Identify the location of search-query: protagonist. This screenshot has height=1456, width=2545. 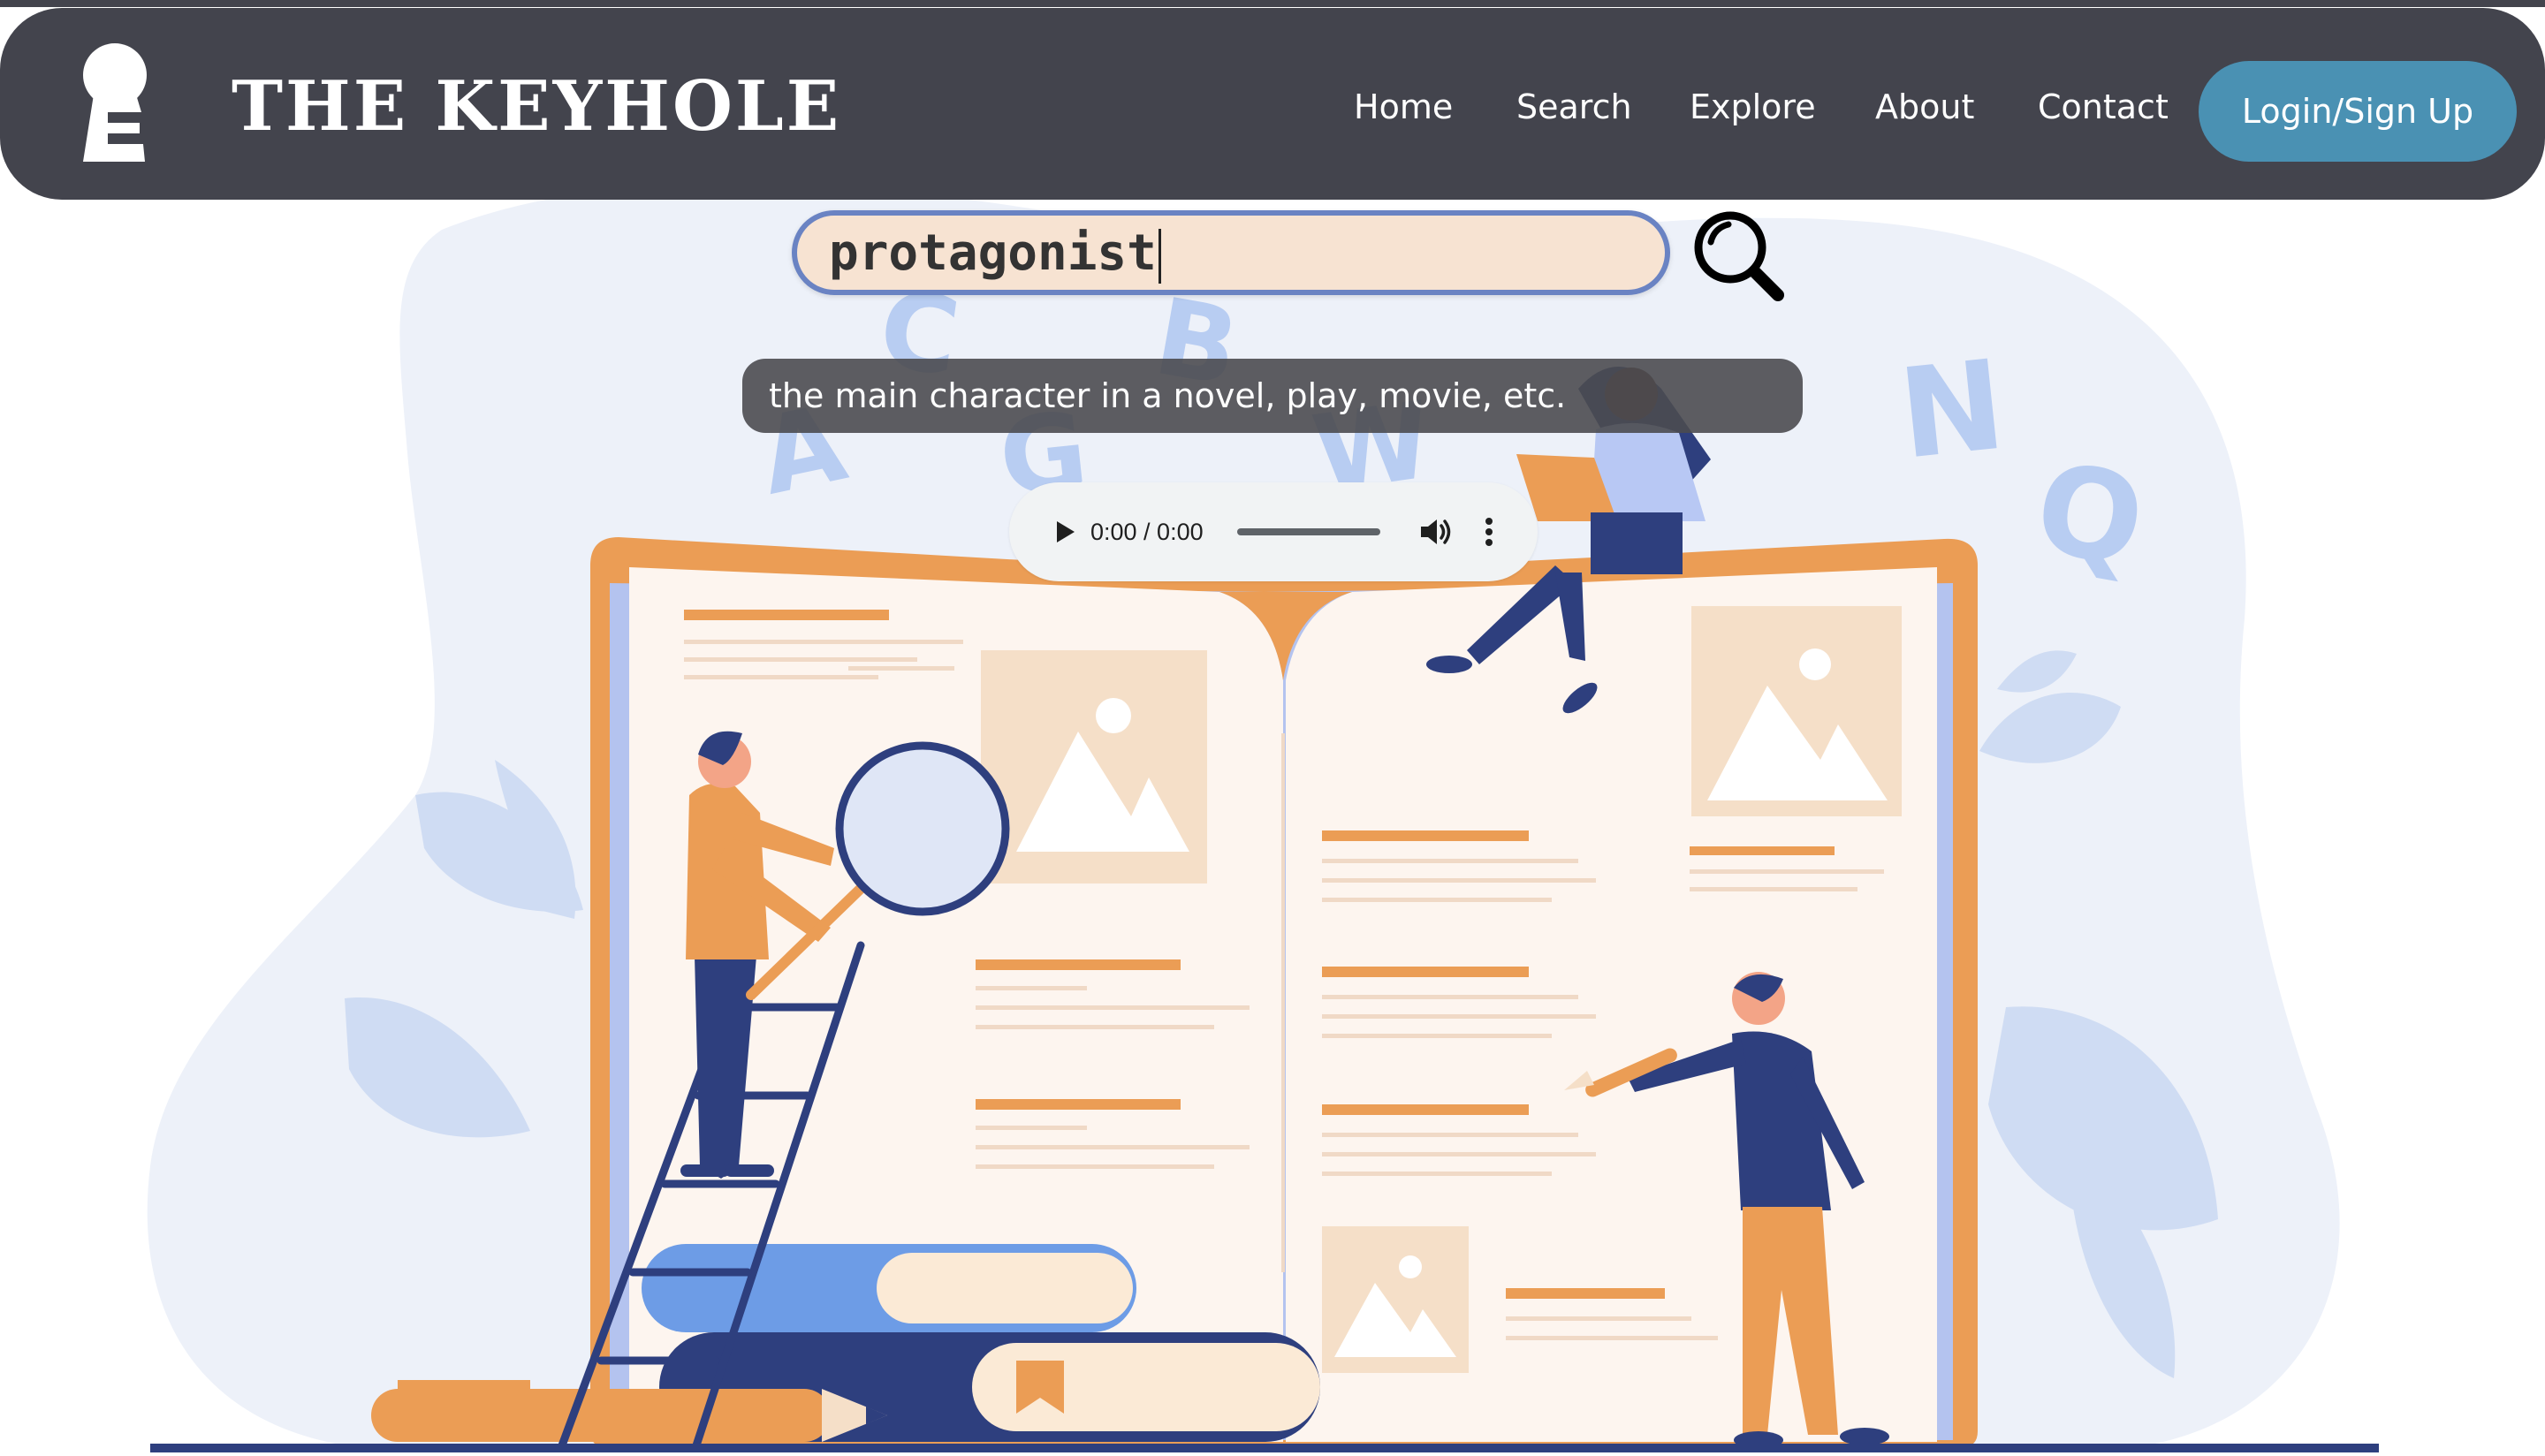
(993, 253).